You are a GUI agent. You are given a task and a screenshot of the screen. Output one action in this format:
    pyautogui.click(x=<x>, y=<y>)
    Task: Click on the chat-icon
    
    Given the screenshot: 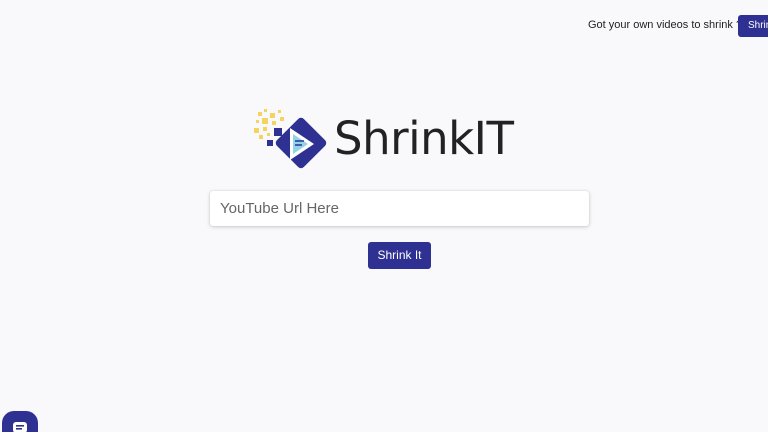 What is the action you would take?
    pyautogui.click(x=20, y=427)
    